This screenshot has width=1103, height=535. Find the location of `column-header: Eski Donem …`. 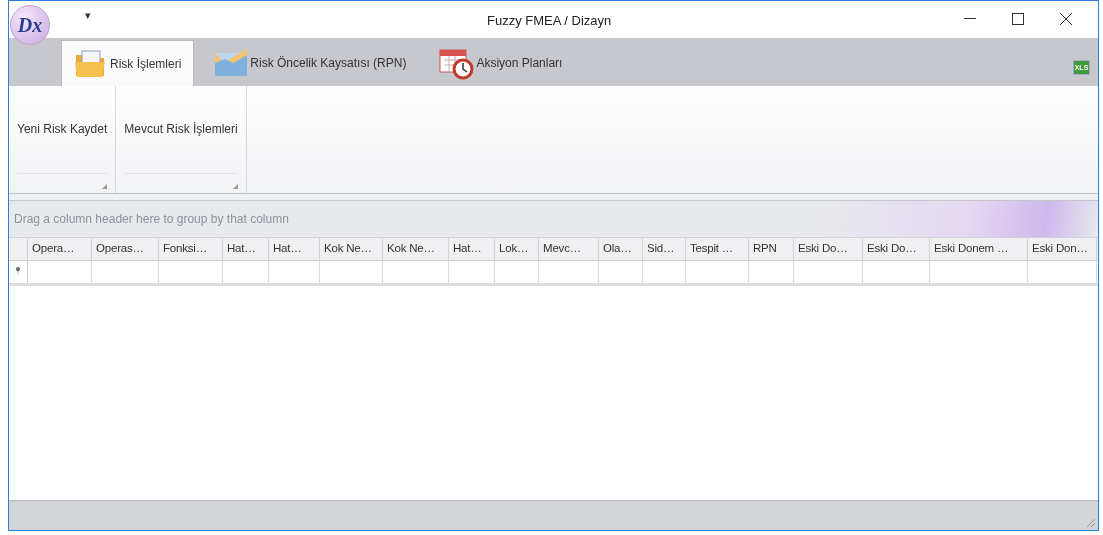

column-header: Eski Donem … is located at coordinates (979, 249).